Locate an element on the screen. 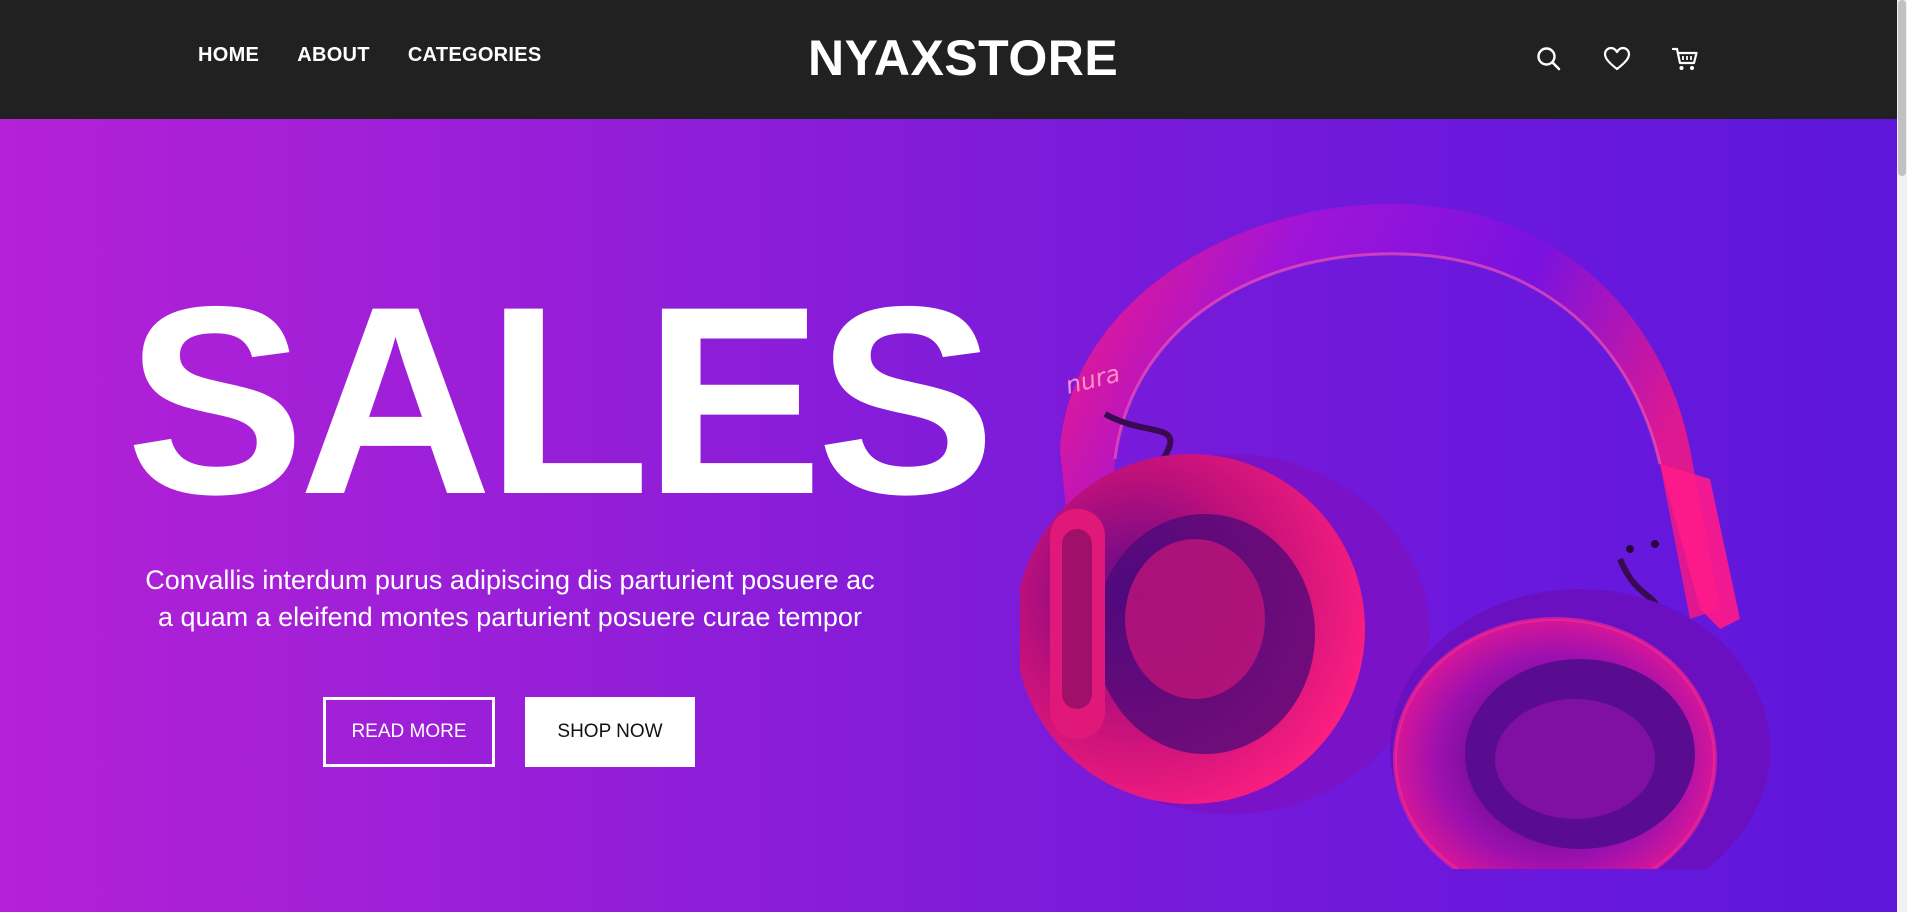 The height and width of the screenshot is (912, 1907). shop-now-button: SHOP NOW is located at coordinates (610, 732).